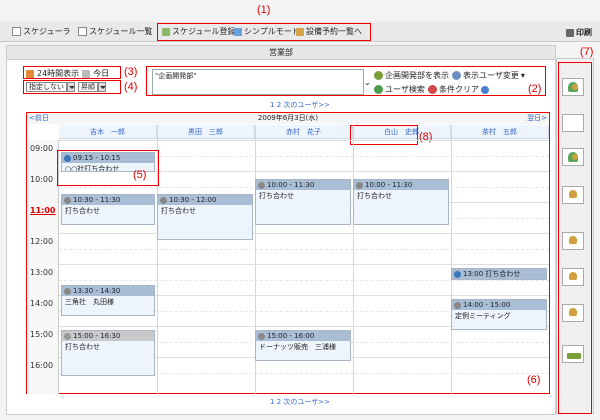 This screenshot has width=600, height=420. Describe the element at coordinates (457, 274) in the screenshot. I see `info-icon` at that location.